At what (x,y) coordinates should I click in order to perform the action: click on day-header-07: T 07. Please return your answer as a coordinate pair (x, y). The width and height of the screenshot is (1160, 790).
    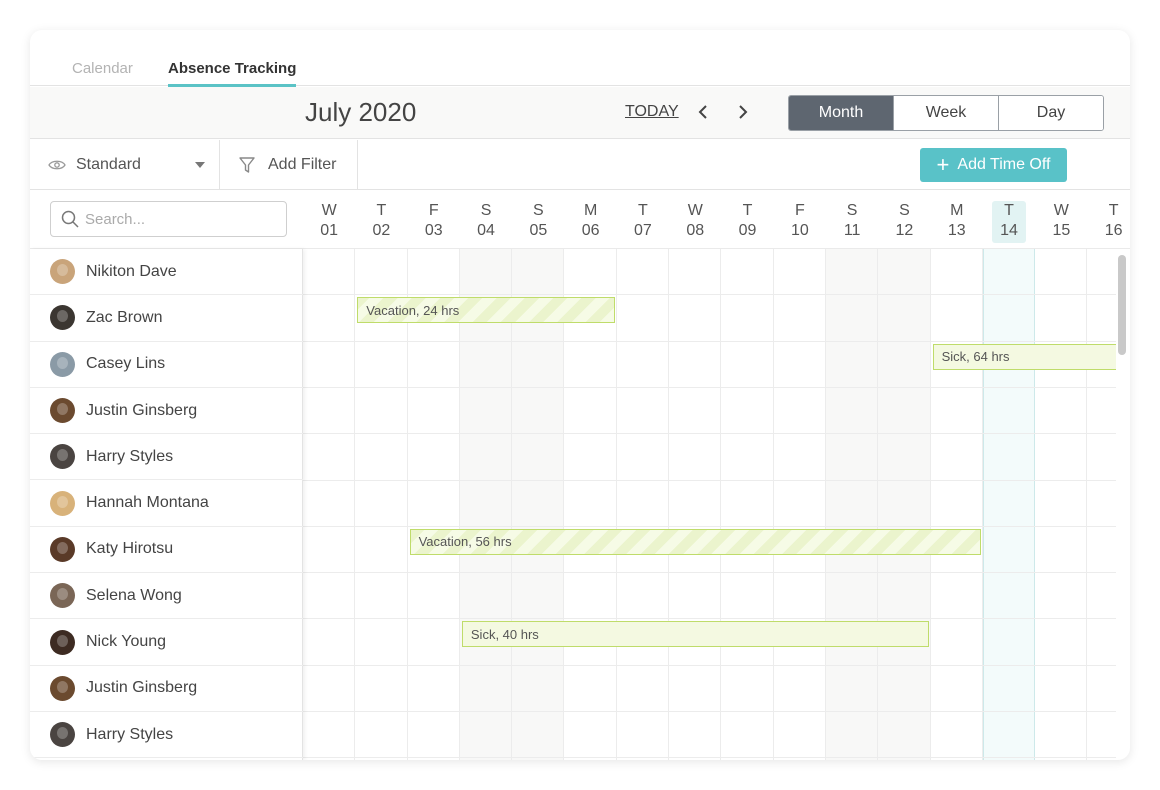
    Looking at the image, I should click on (643, 222).